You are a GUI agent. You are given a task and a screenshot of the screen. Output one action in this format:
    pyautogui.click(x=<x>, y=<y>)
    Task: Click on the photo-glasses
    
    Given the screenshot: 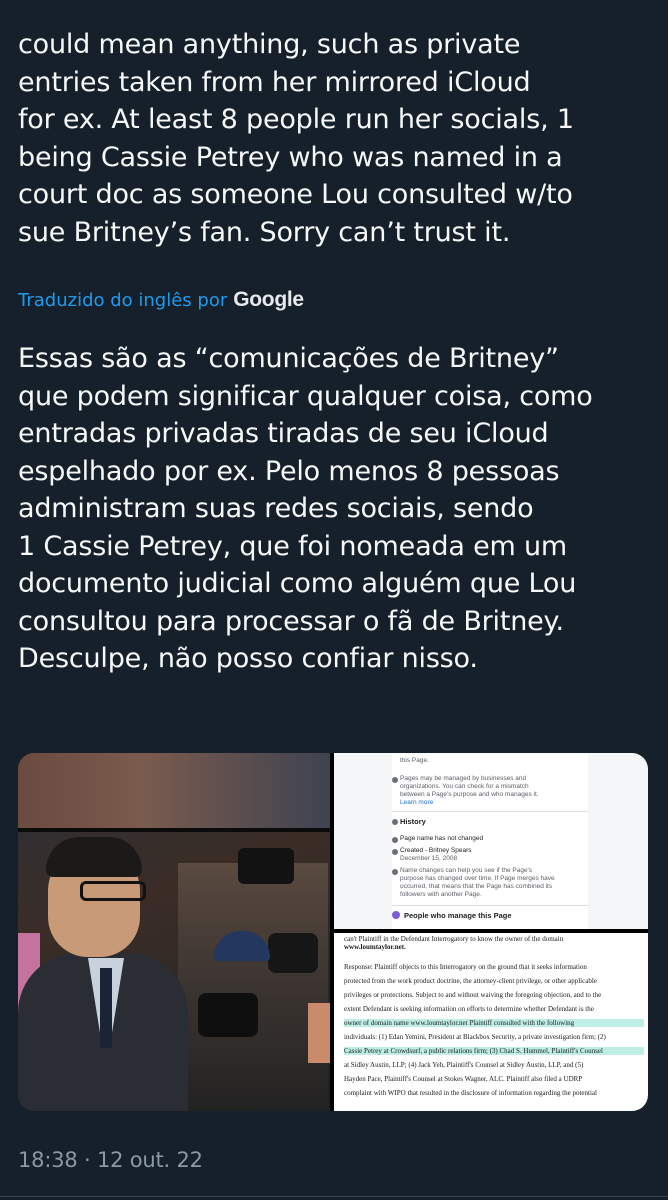 What is the action you would take?
    pyautogui.click(x=113, y=891)
    